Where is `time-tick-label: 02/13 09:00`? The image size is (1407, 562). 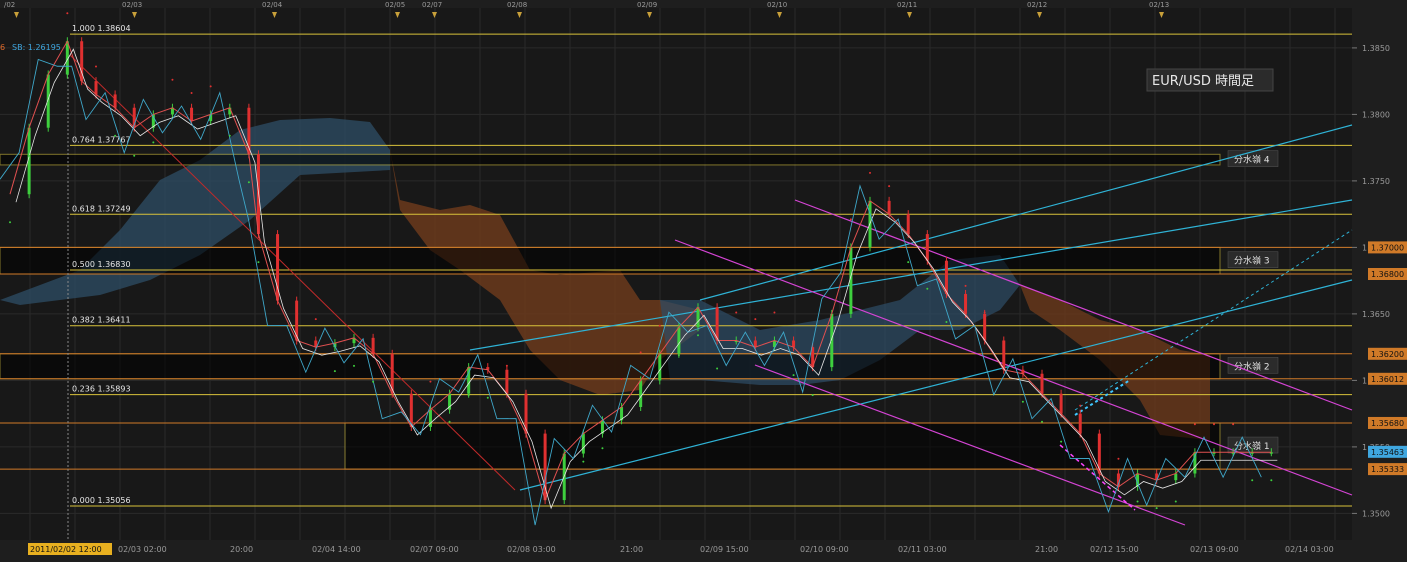
time-tick-label: 02/13 09:00 is located at coordinates (1214, 549).